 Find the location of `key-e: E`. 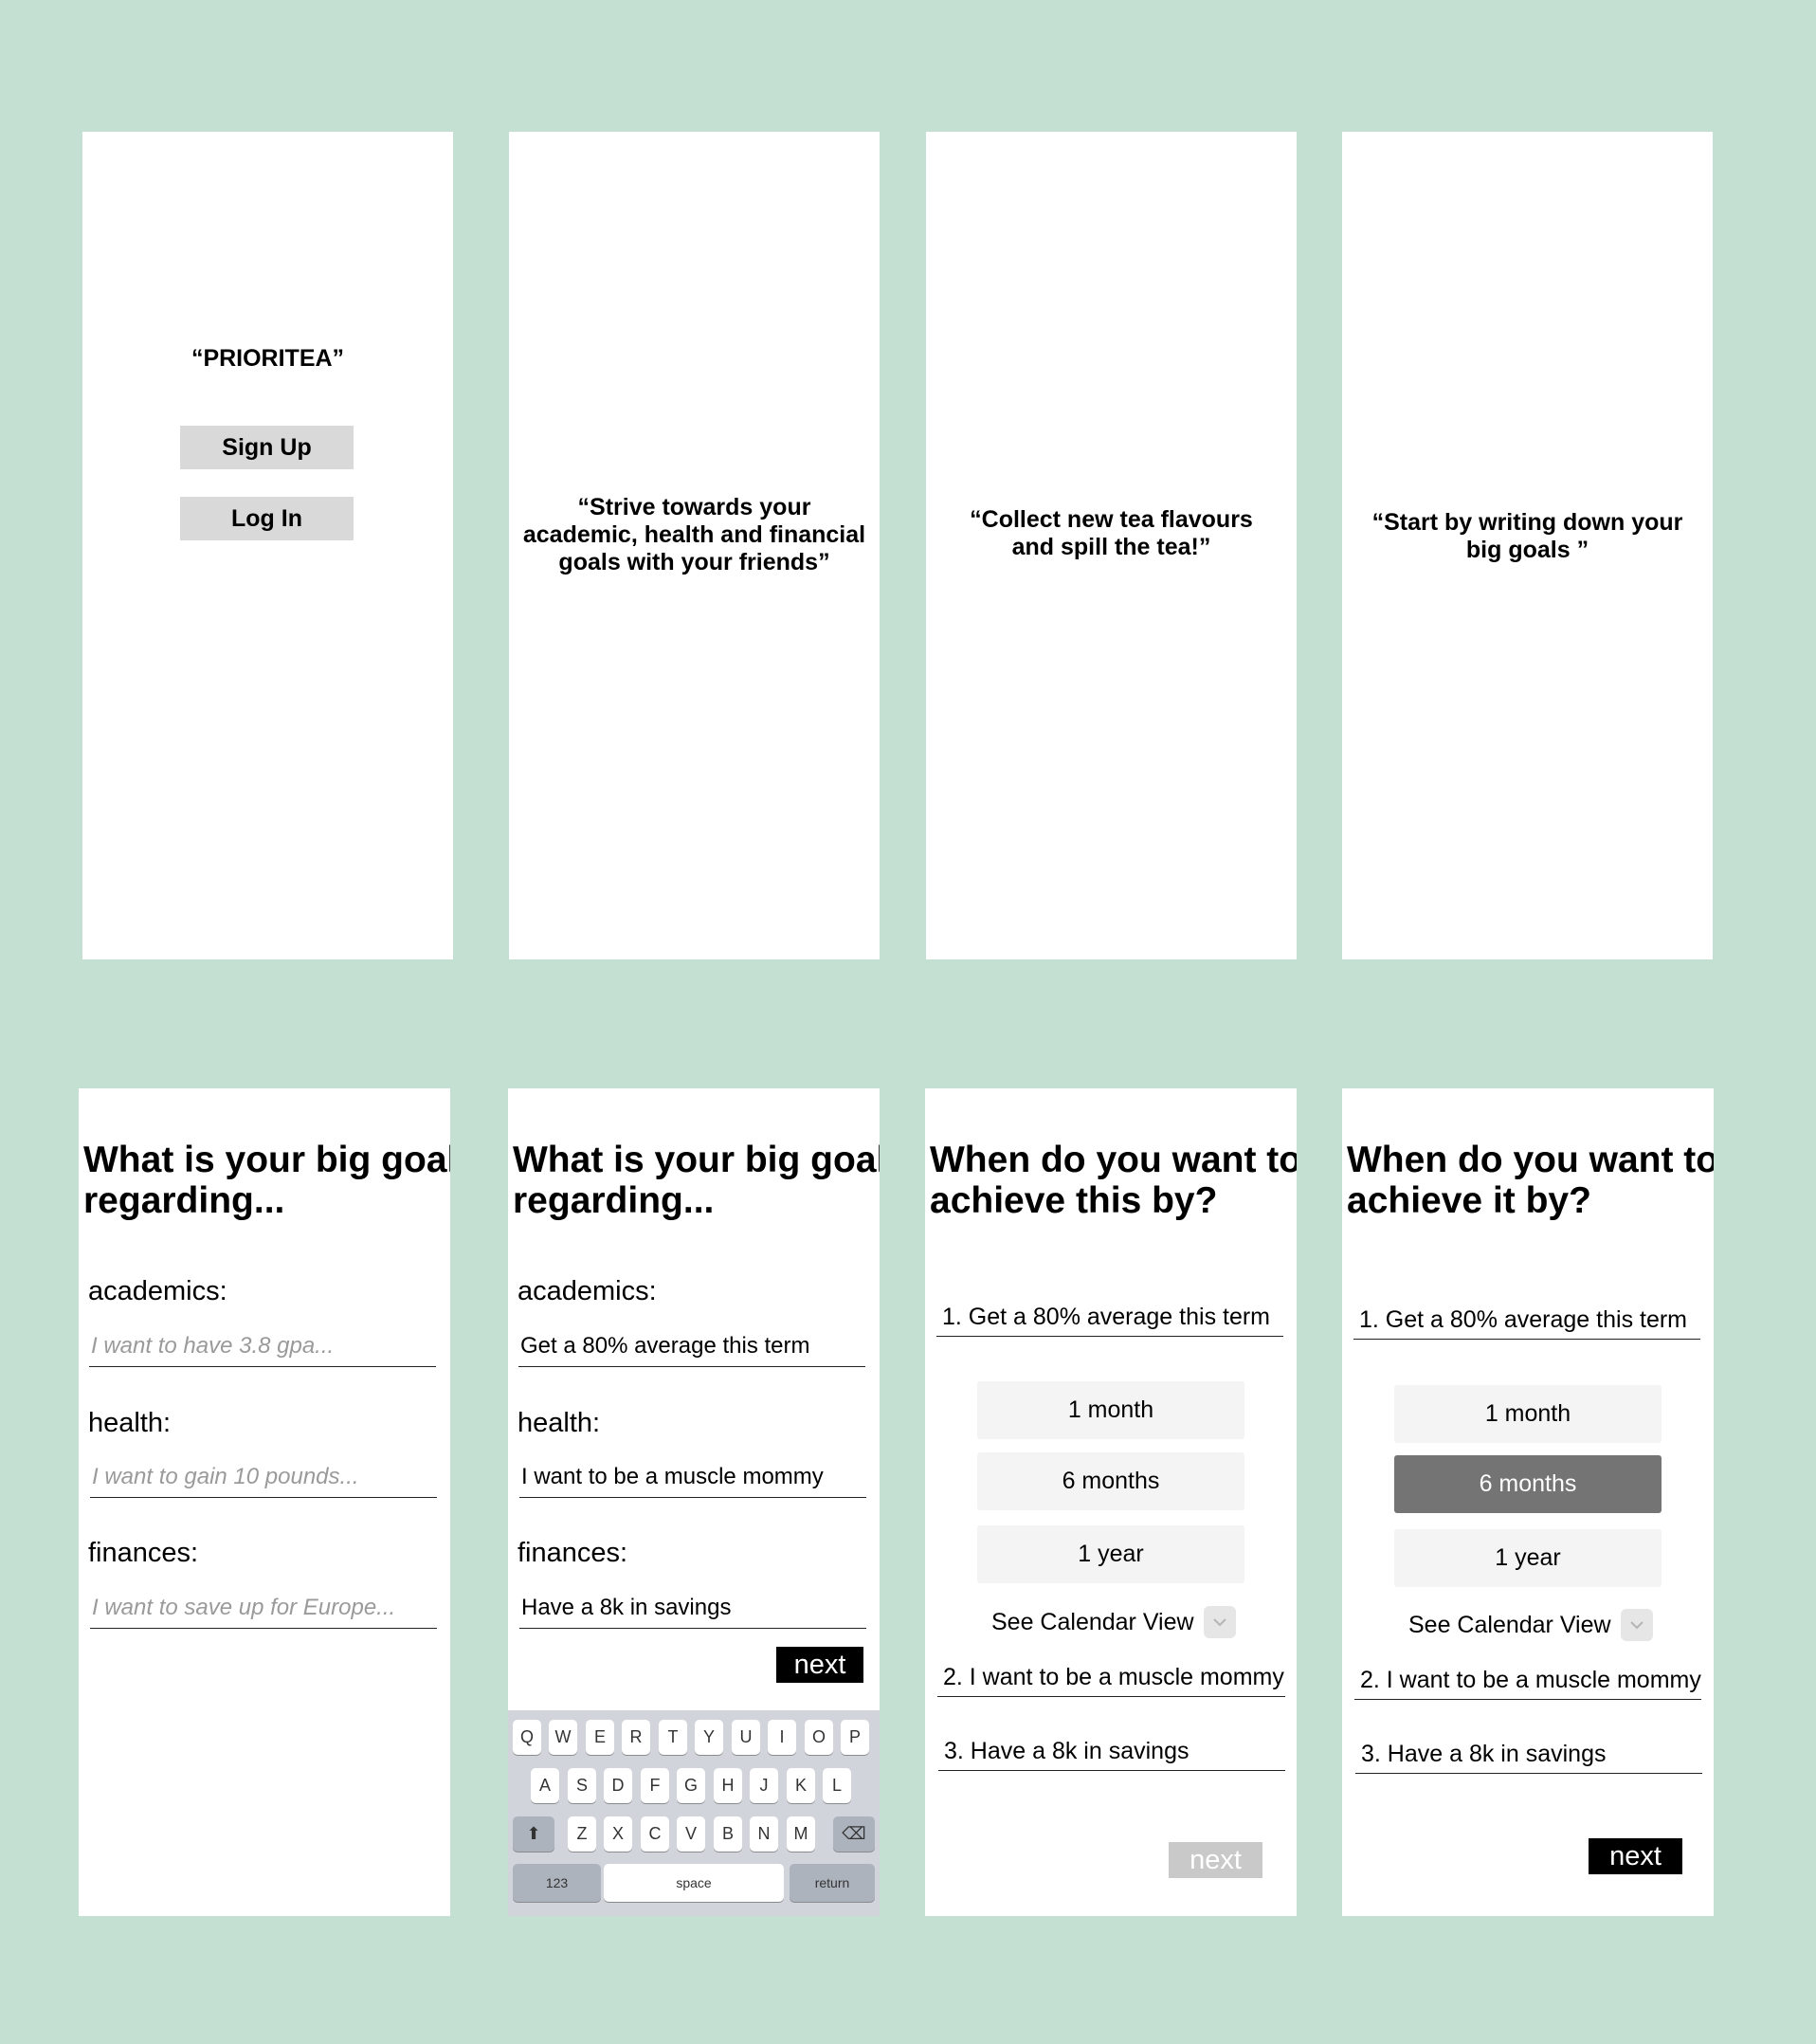

key-e: E is located at coordinates (600, 1737).